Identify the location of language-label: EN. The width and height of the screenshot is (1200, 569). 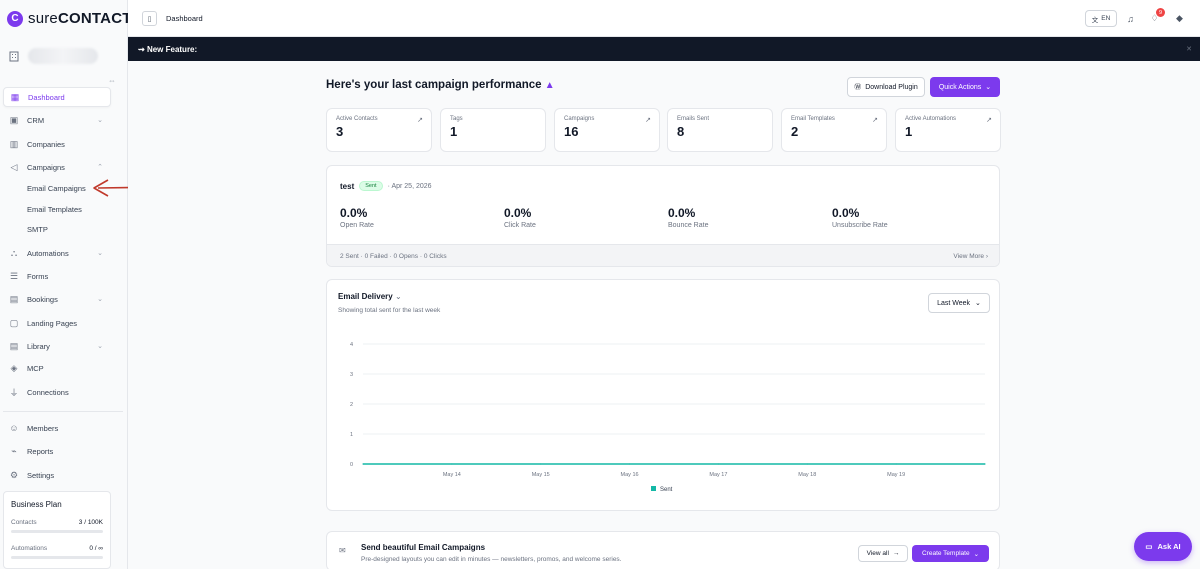
(1106, 18).